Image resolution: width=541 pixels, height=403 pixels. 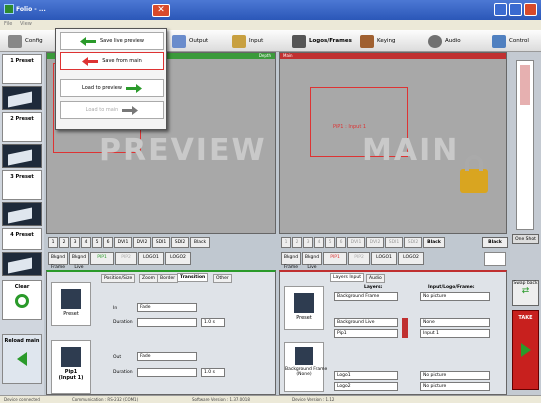 I want to click on tab-audio: Audio, so click(x=375, y=278).